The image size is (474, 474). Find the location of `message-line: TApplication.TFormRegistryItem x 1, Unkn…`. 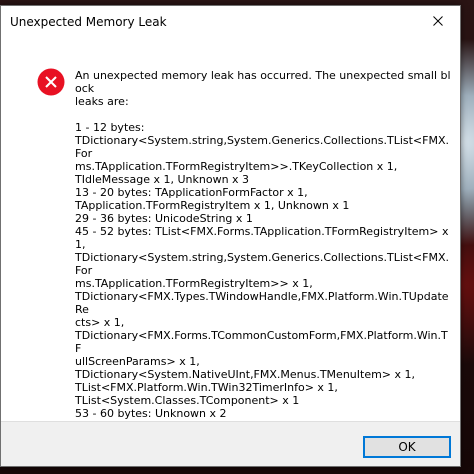

message-line: TApplication.TFormRegistryItem x 1, Unkn… is located at coordinates (212, 205).